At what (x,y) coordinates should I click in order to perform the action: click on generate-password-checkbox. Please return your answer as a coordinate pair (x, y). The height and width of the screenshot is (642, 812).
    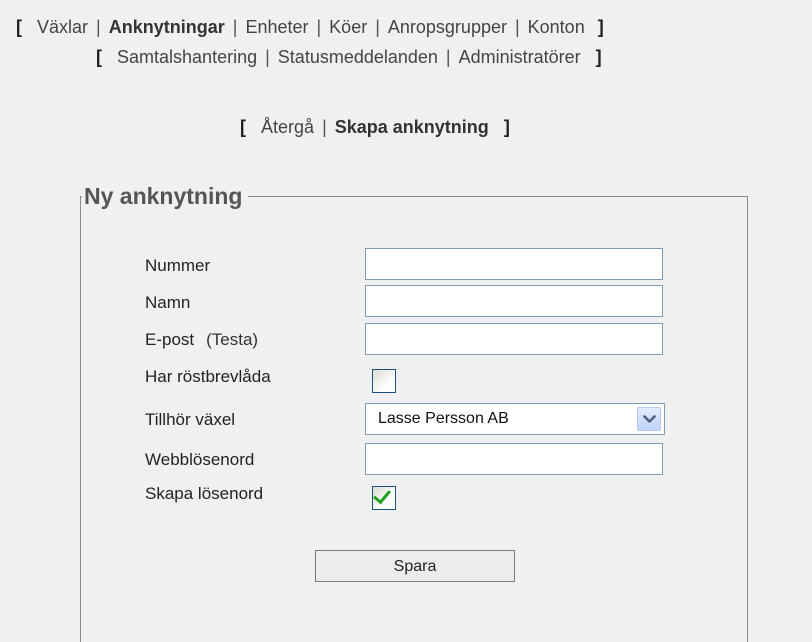
    Looking at the image, I should click on (384, 497).